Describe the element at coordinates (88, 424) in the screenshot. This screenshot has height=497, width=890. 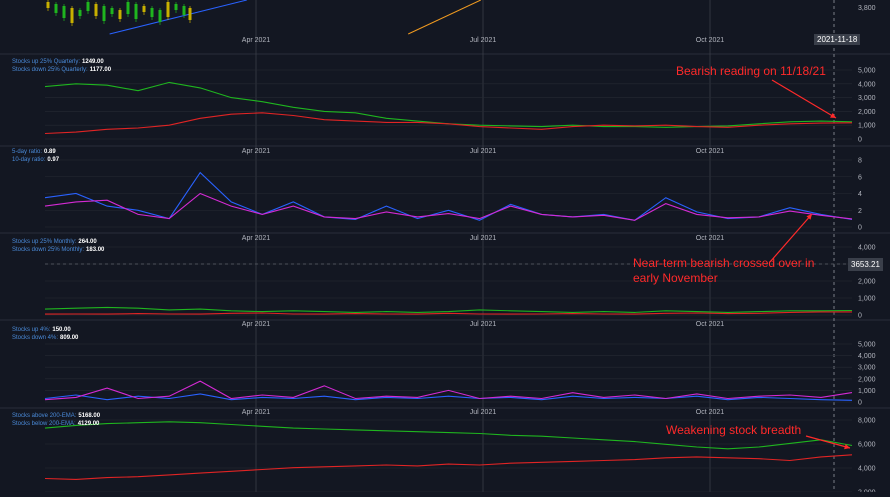
I see `legend-value: 4129.00` at that location.